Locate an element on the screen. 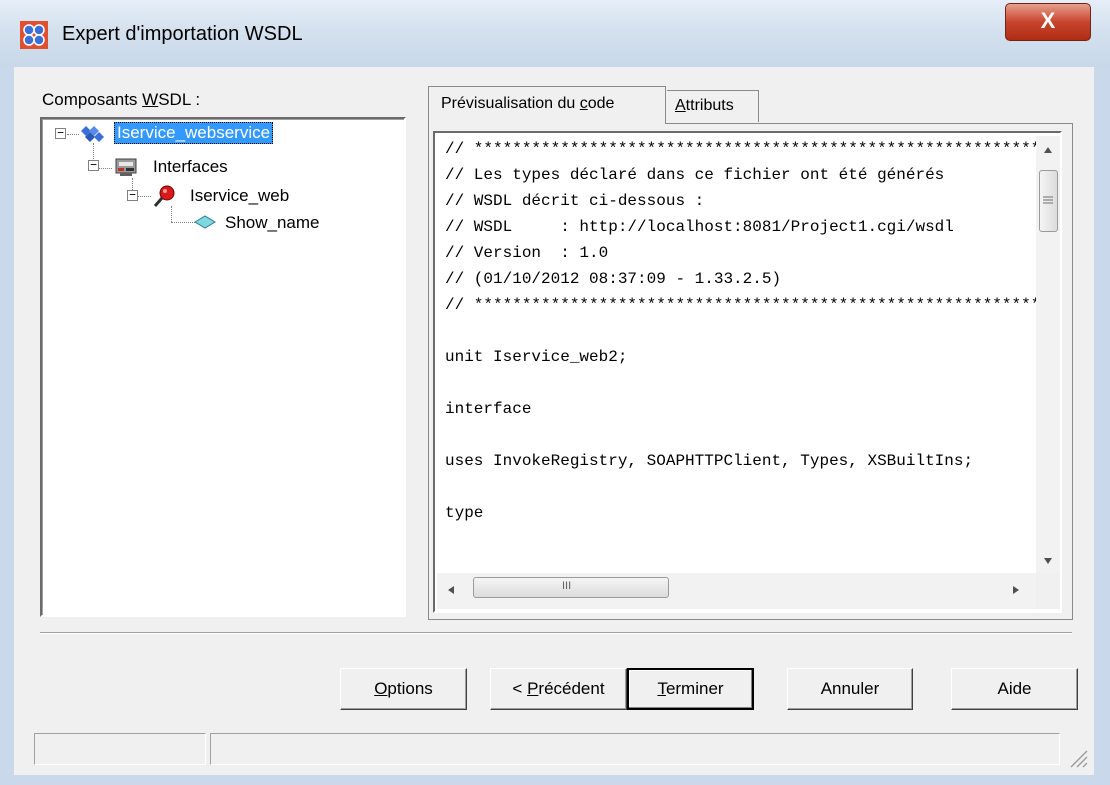 This screenshot has height=785, width=1110. title-bar: Expert d'importation WSDL X is located at coordinates (555, 33).